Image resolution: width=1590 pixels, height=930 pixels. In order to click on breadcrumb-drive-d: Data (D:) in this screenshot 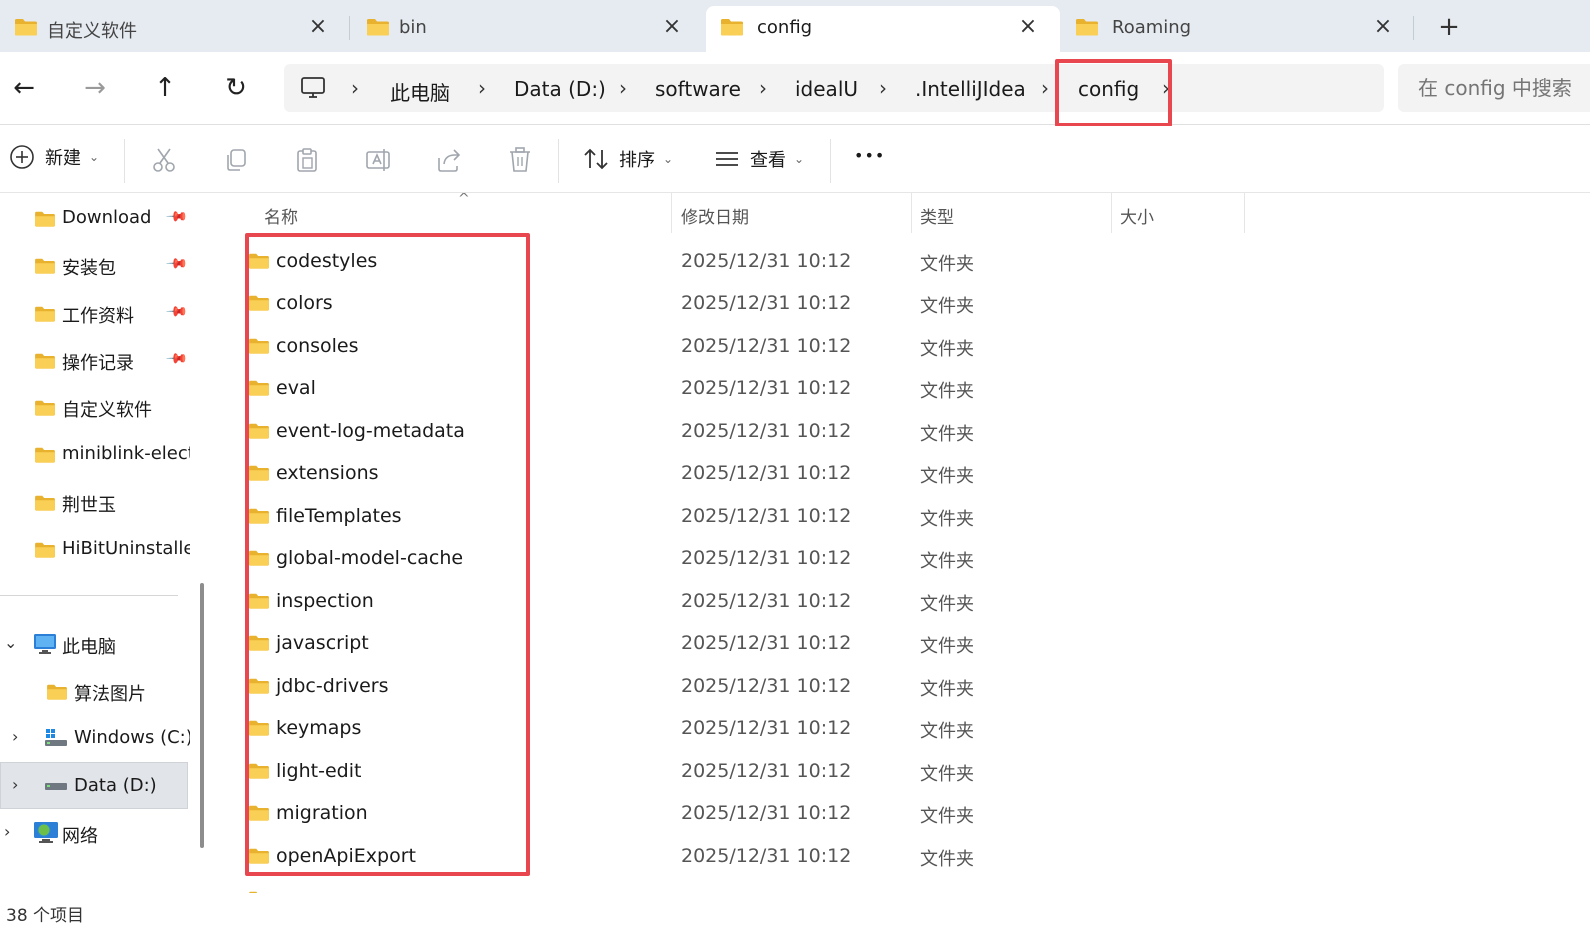, I will do `click(560, 89)`.